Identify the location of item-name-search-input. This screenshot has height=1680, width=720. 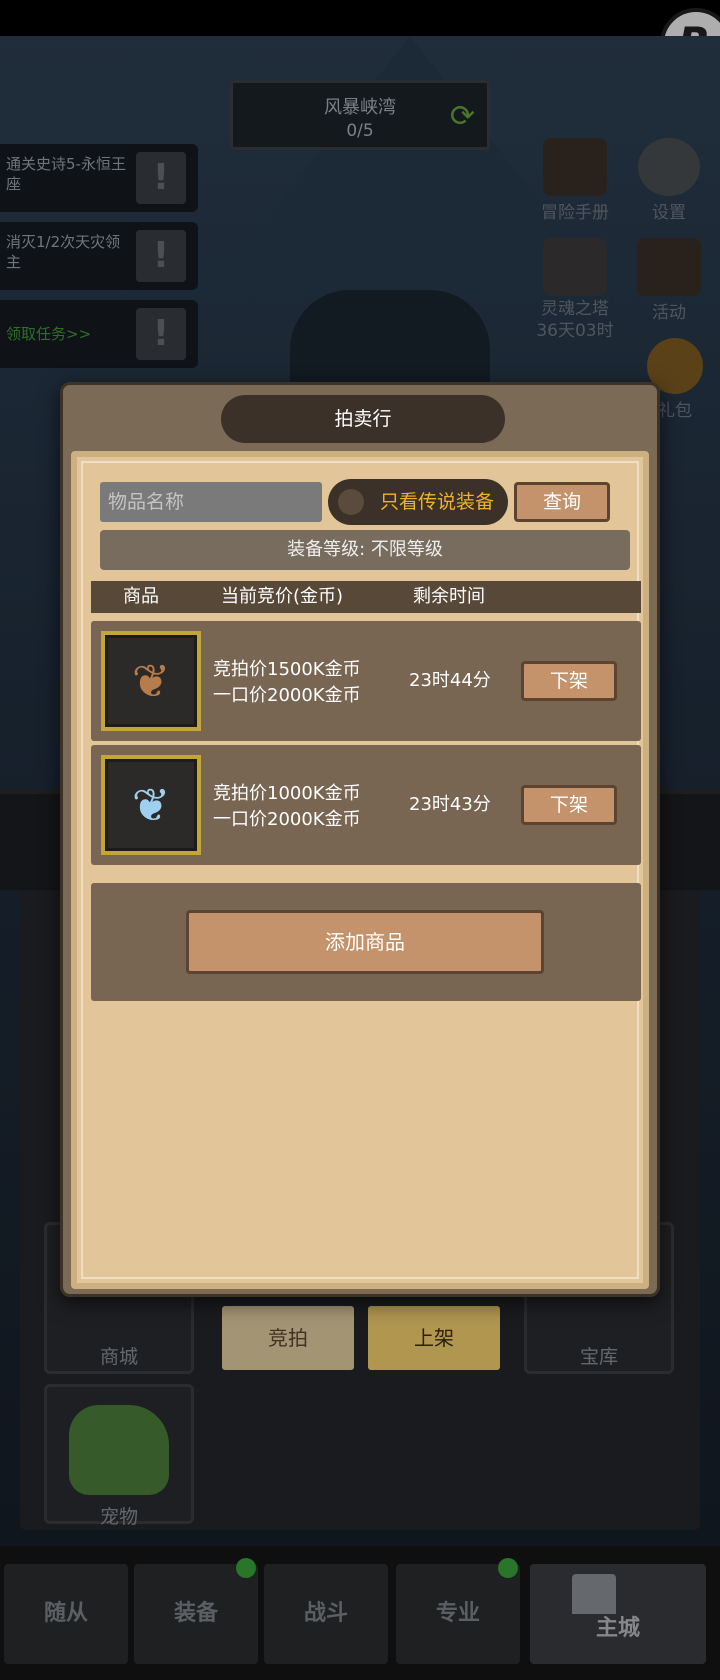
(211, 502).